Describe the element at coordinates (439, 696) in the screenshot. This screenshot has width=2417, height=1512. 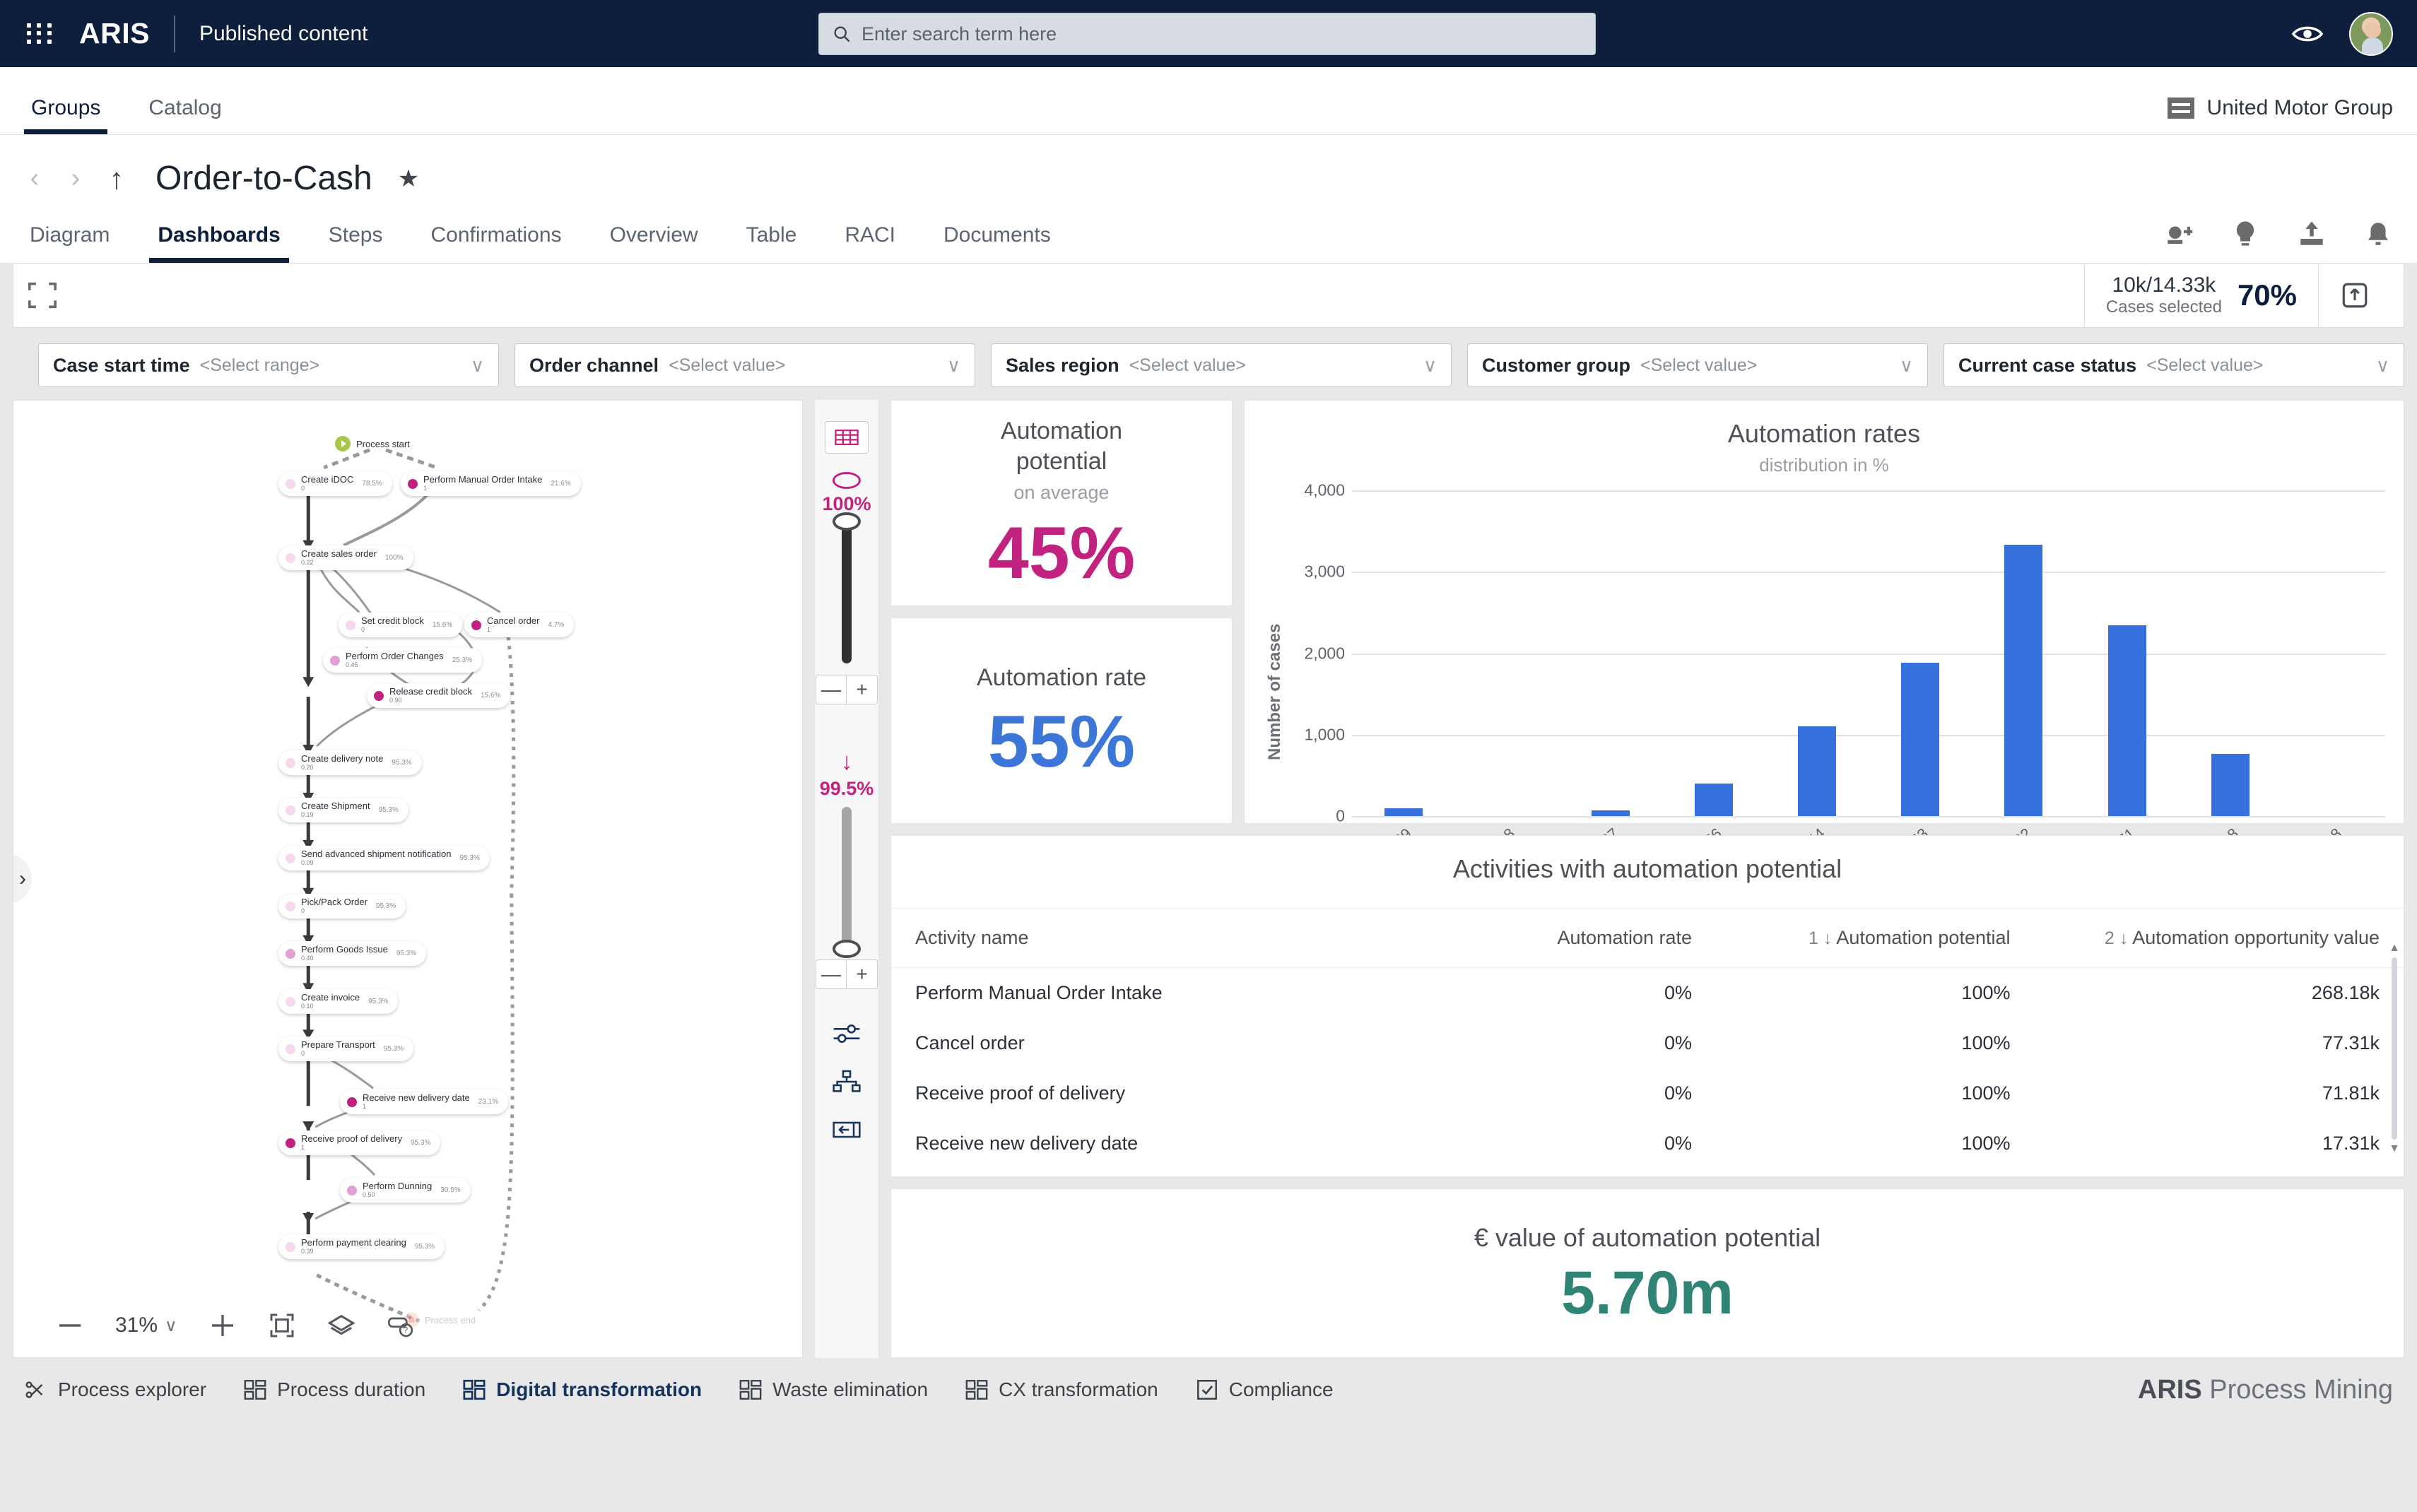
I see `diagram-node: Release credit block 0.90 15.6%` at that location.